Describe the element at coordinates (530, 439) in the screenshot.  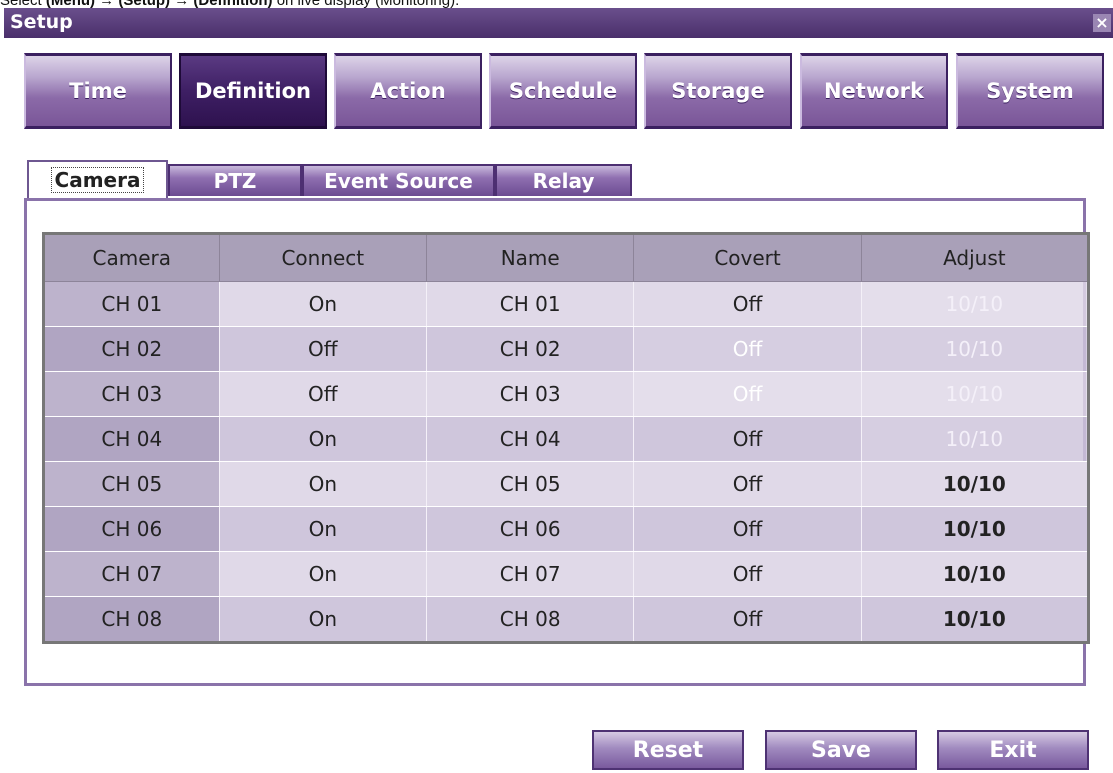
I see `cell-name: CH 04` at that location.